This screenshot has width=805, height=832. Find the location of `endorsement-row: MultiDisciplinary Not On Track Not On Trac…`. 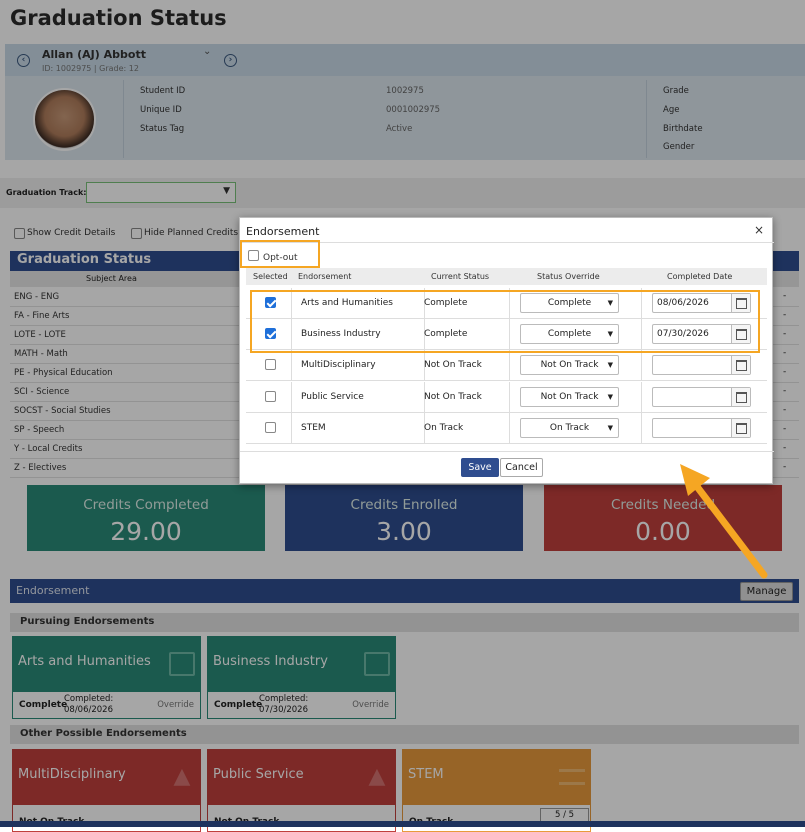

endorsement-row: MultiDisciplinary Not On Track Not On Trac… is located at coordinates (506, 366).